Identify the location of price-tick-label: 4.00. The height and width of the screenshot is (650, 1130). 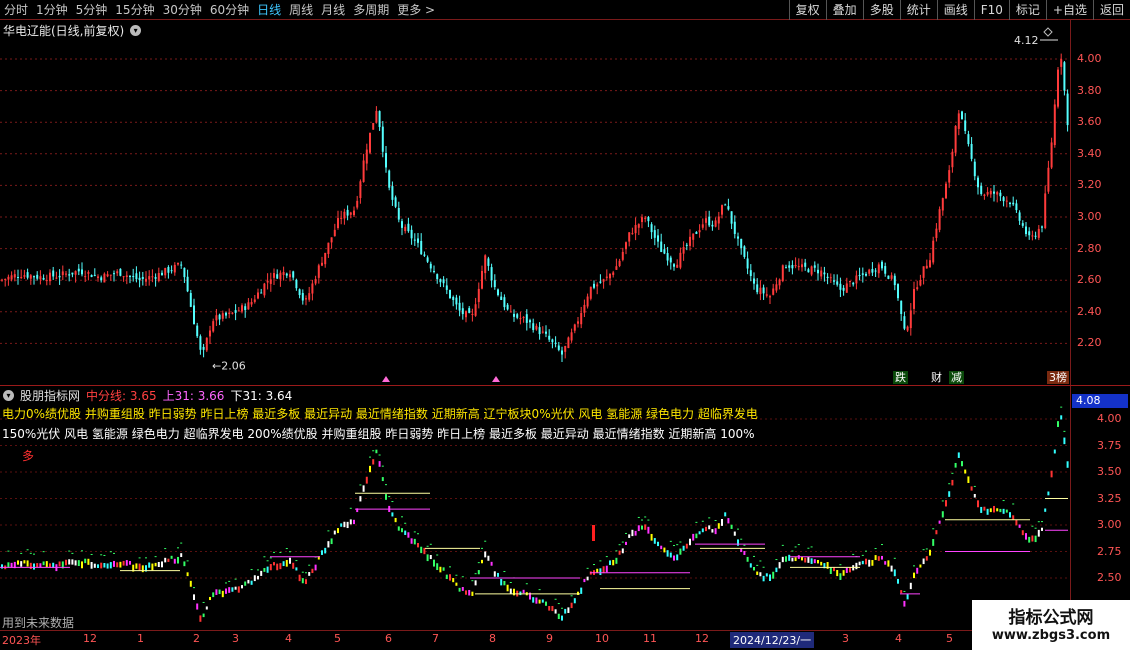
(1089, 58).